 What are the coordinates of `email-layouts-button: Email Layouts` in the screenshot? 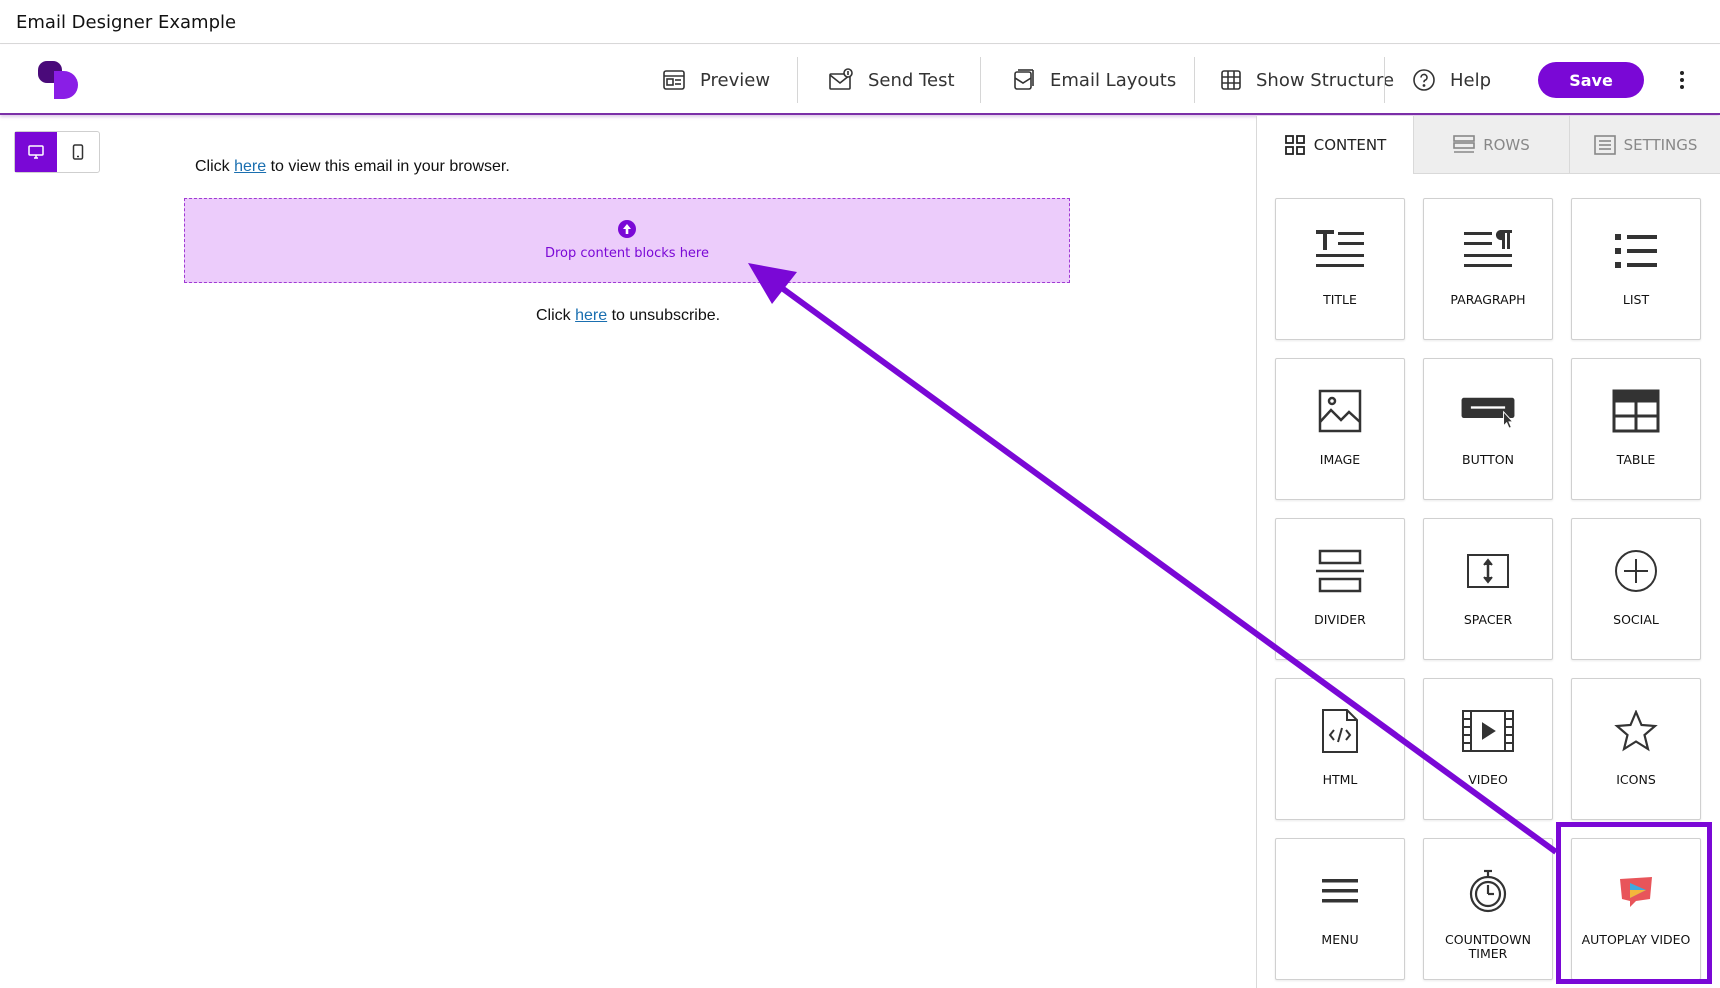 It's located at (1094, 80).